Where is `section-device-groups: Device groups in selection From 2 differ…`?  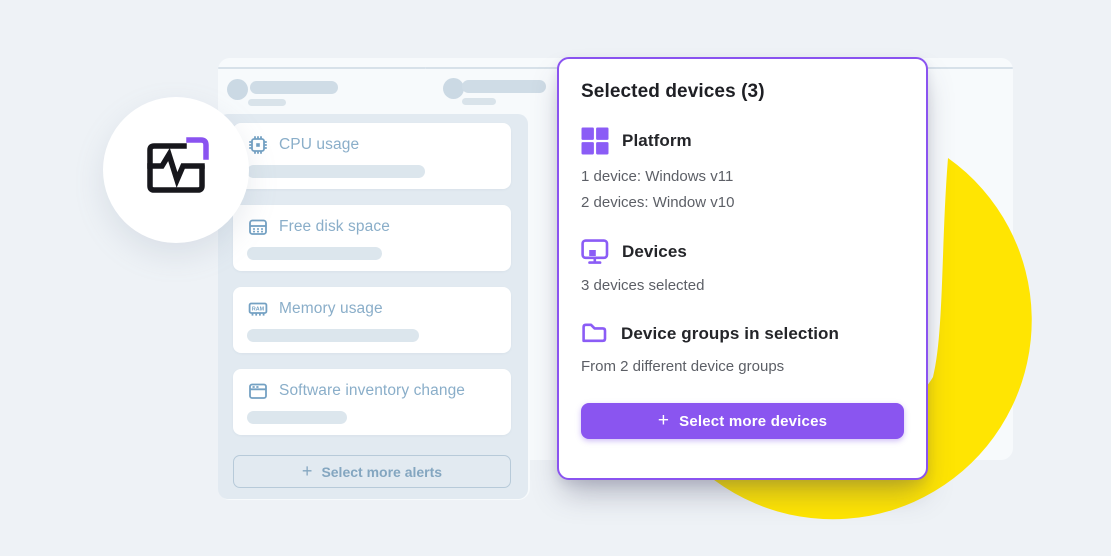 section-device-groups: Device groups in selection From 2 differ… is located at coordinates (742, 351).